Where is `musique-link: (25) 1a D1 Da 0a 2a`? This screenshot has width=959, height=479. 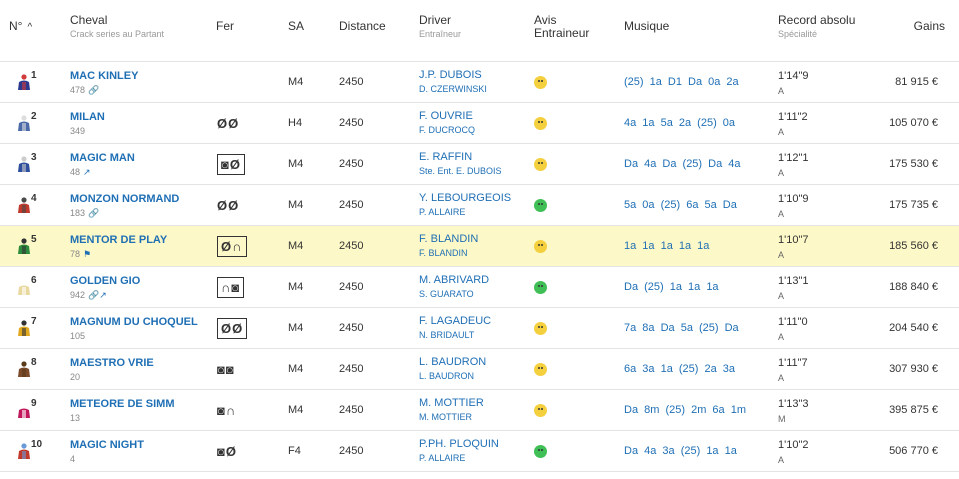 musique-link: (25) 1a D1 Da 0a 2a is located at coordinates (681, 82).